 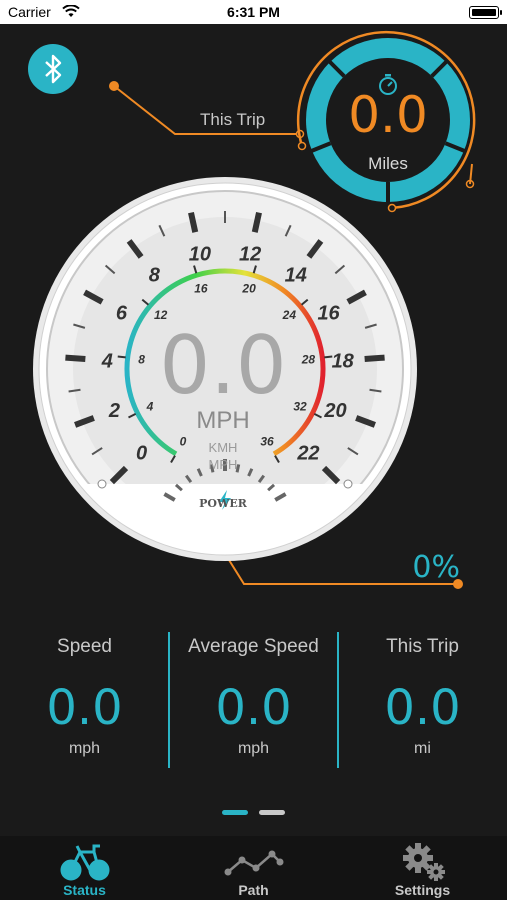 I want to click on tab-label: Path, so click(x=253, y=890).